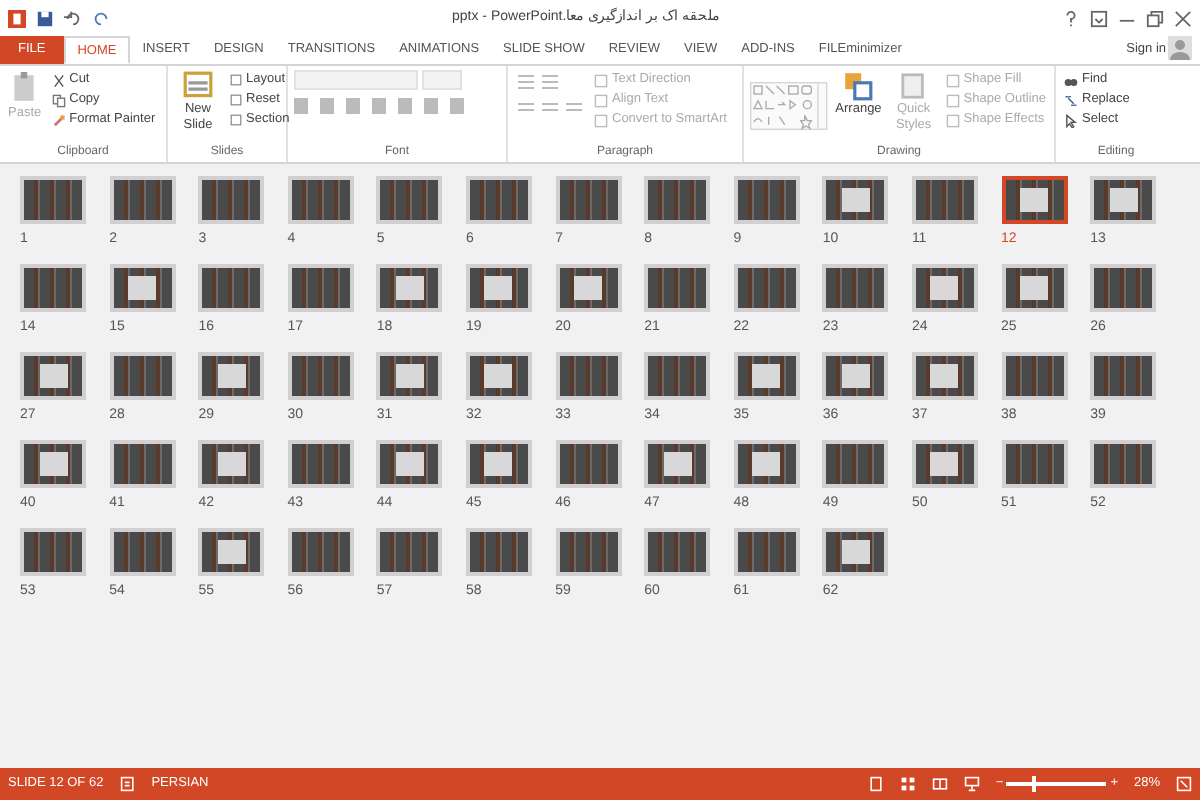 The height and width of the screenshot is (800, 1200). Describe the element at coordinates (58, 100) in the screenshot. I see `copy-icon` at that location.